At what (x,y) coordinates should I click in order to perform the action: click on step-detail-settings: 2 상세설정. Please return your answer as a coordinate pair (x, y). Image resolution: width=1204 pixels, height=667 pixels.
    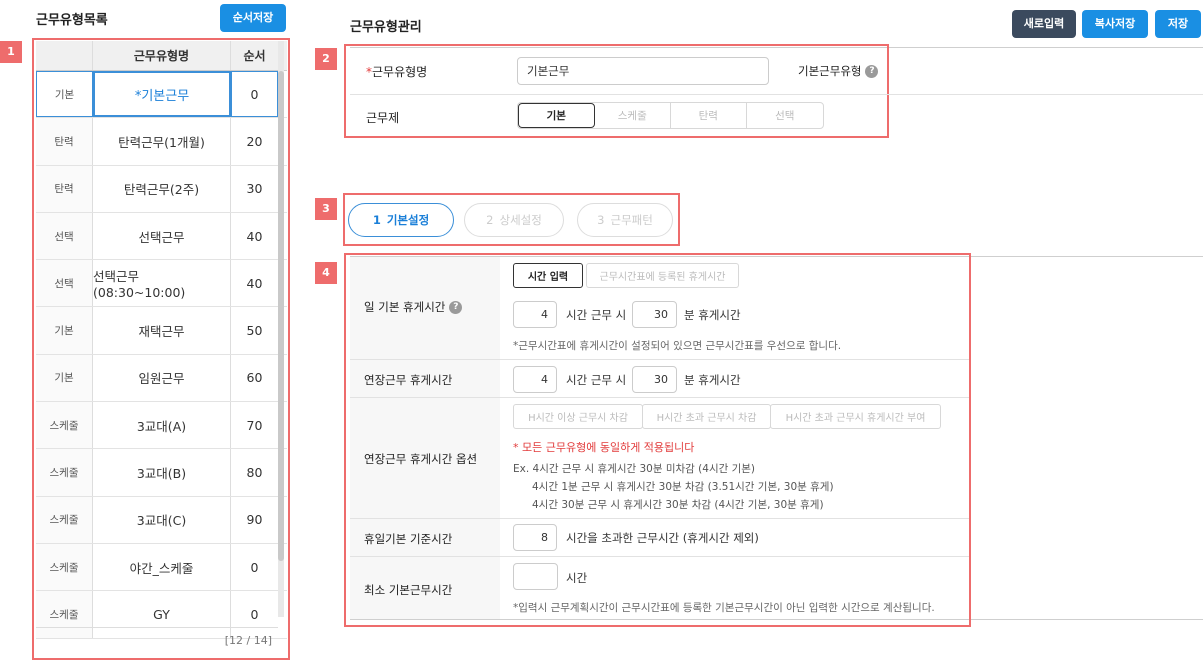
    Looking at the image, I should click on (514, 220).